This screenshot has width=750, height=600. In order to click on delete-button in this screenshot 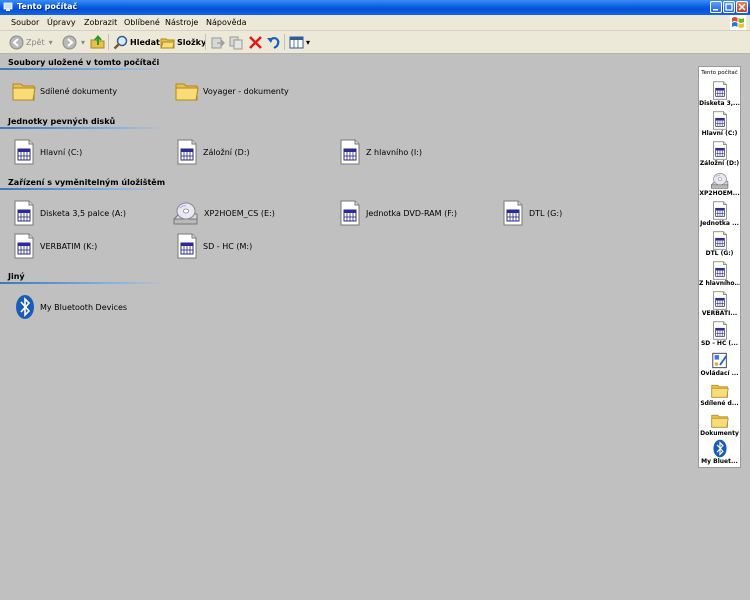, I will do `click(255, 42)`.